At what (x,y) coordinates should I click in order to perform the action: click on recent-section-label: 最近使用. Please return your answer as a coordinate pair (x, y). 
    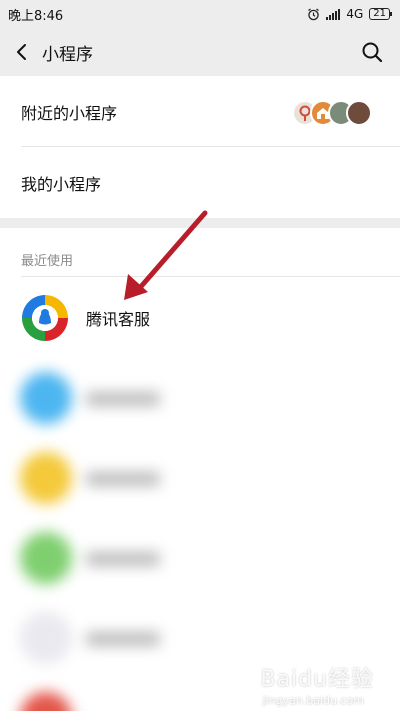
    Looking at the image, I should click on (47, 261).